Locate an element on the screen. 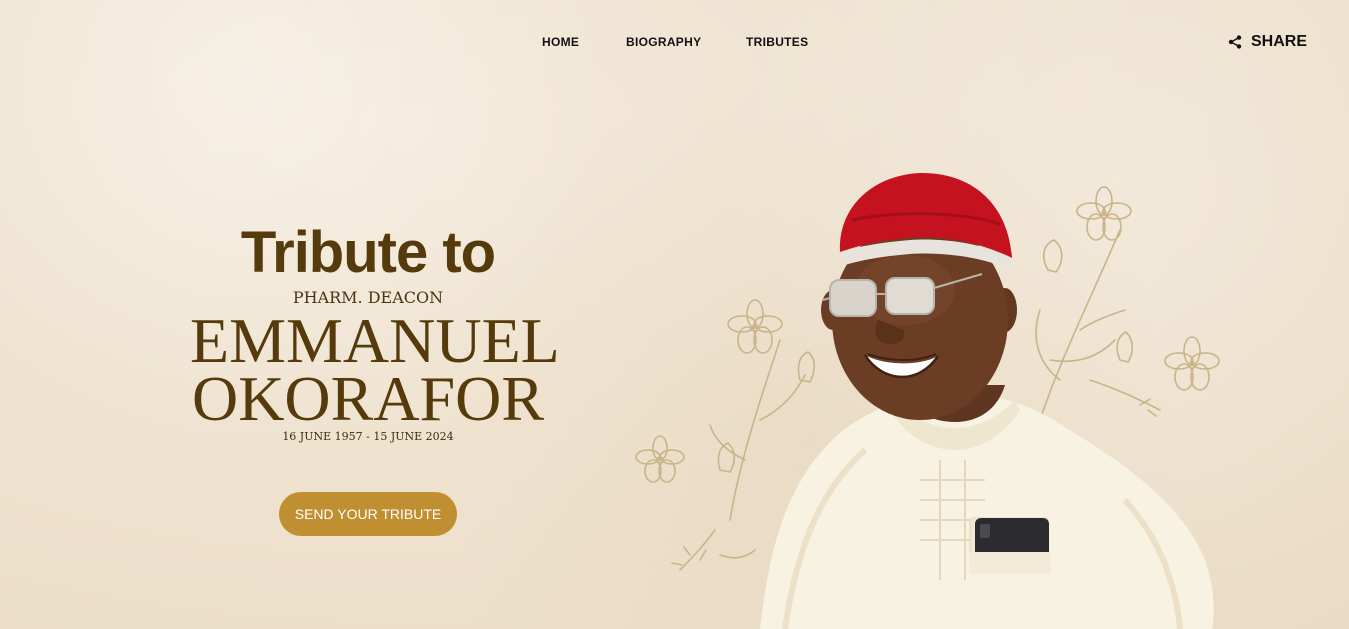 The height and width of the screenshot is (629, 1349). nav-tributes-link: TRIBUTES is located at coordinates (777, 42).